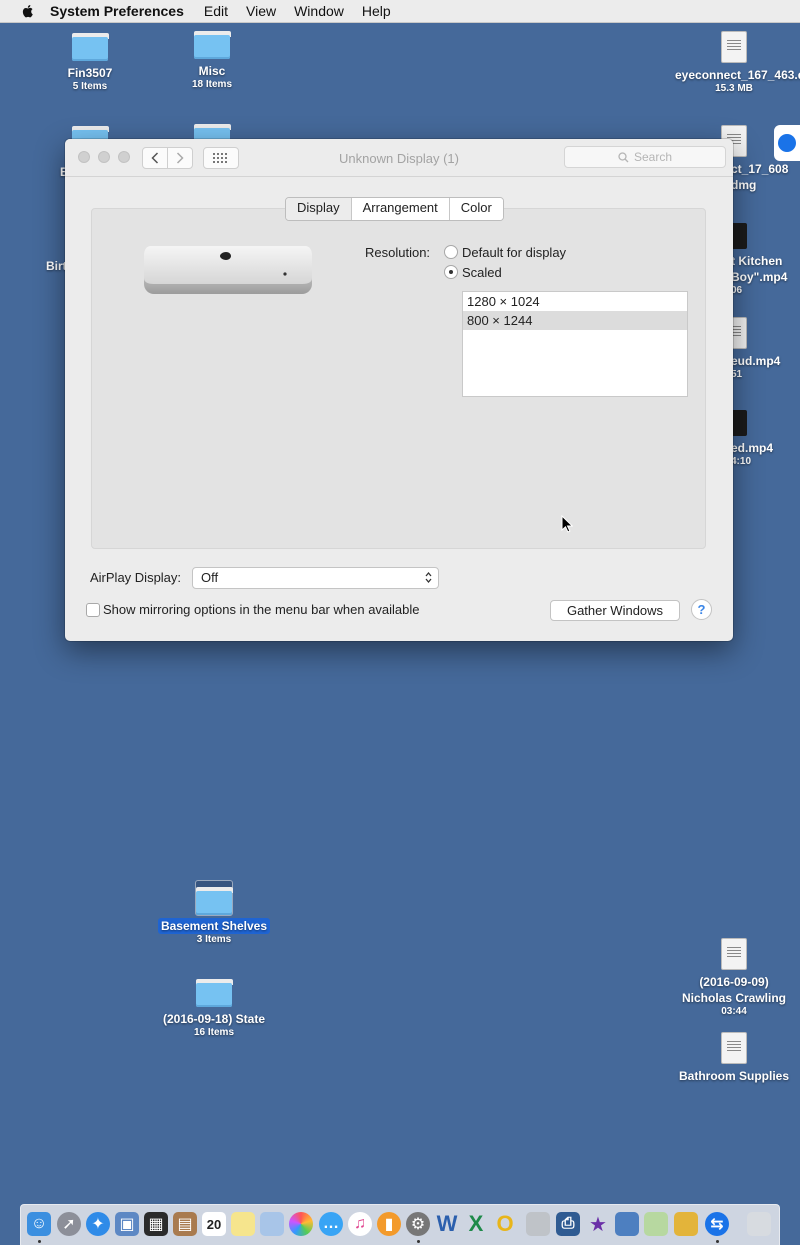  Describe the element at coordinates (399, 209) in the screenshot. I see `tab-arrangement: Arrangement` at that location.